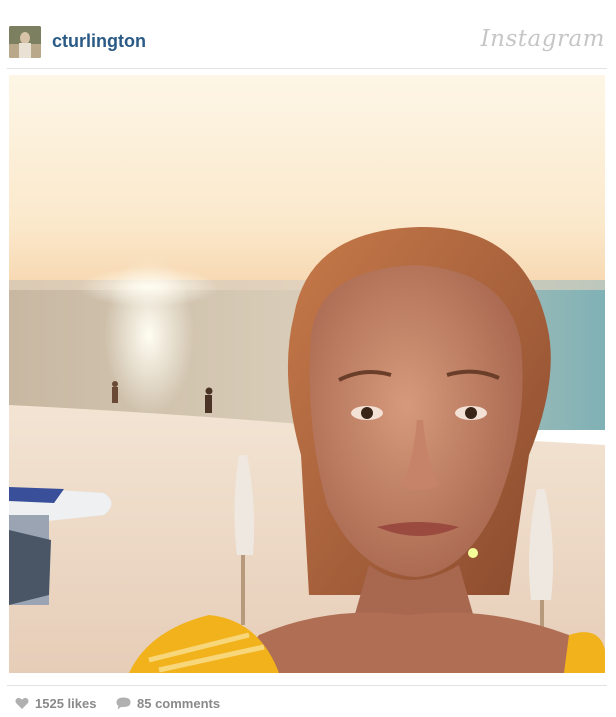  What do you see at coordinates (543, 39) in the screenshot?
I see `instagram-logo: Instagram` at bounding box center [543, 39].